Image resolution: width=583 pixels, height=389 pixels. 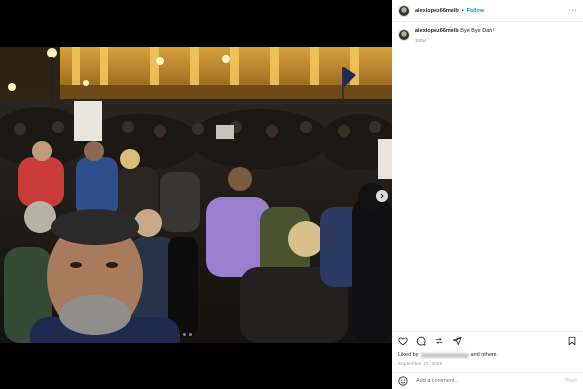 I want to click on add-comment-bar: Post, so click(x=487, y=380).